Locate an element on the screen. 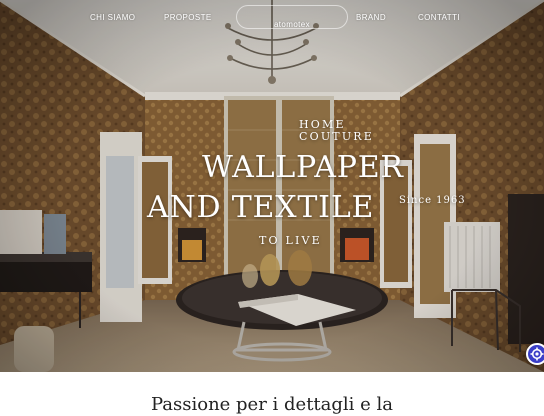  brand-logo: atomotex is located at coordinates (292, 25).